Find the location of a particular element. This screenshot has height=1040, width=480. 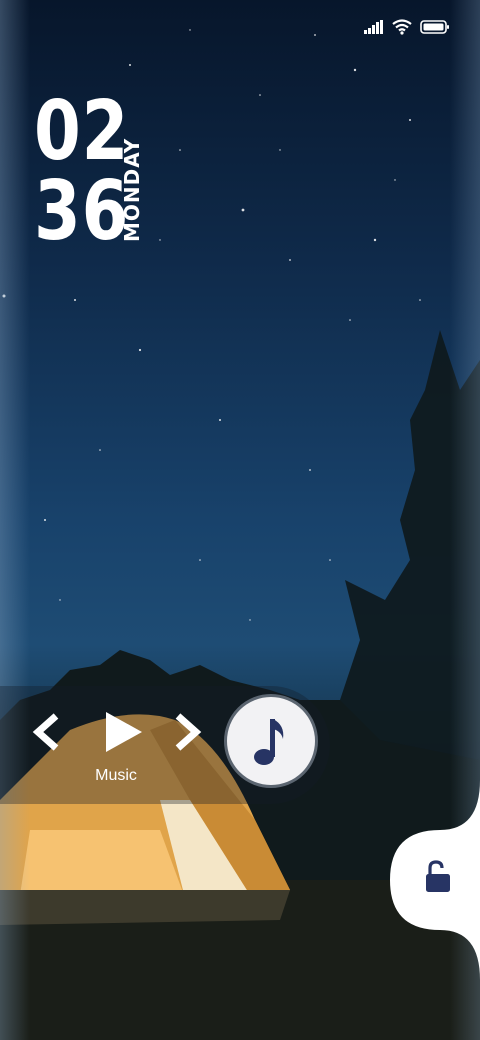

previous-track-button is located at coordinates (46, 734).